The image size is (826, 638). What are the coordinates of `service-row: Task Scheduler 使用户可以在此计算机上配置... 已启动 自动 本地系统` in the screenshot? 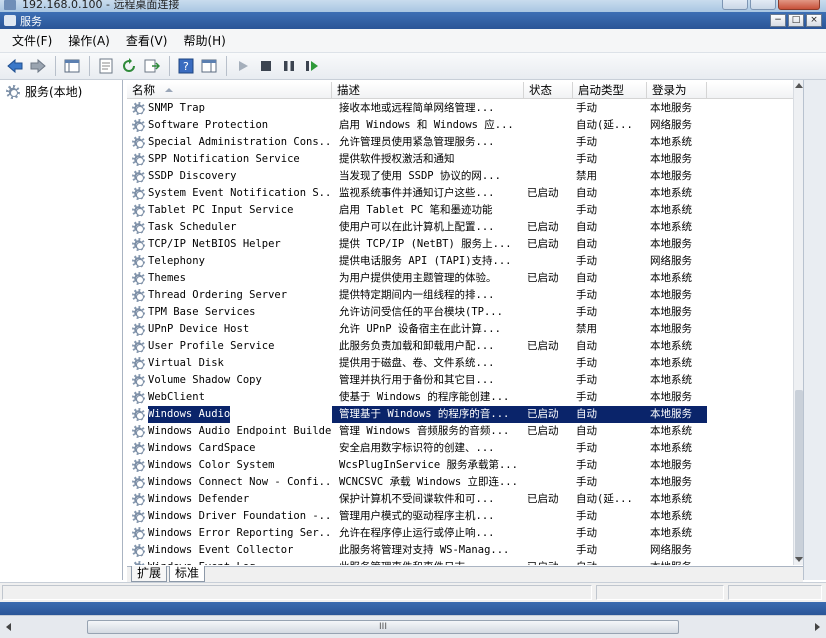 It's located at (465, 227).